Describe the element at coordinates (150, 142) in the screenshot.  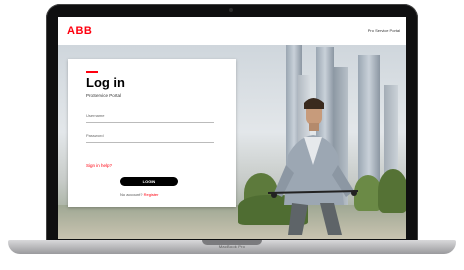
I see `password-underline` at that location.